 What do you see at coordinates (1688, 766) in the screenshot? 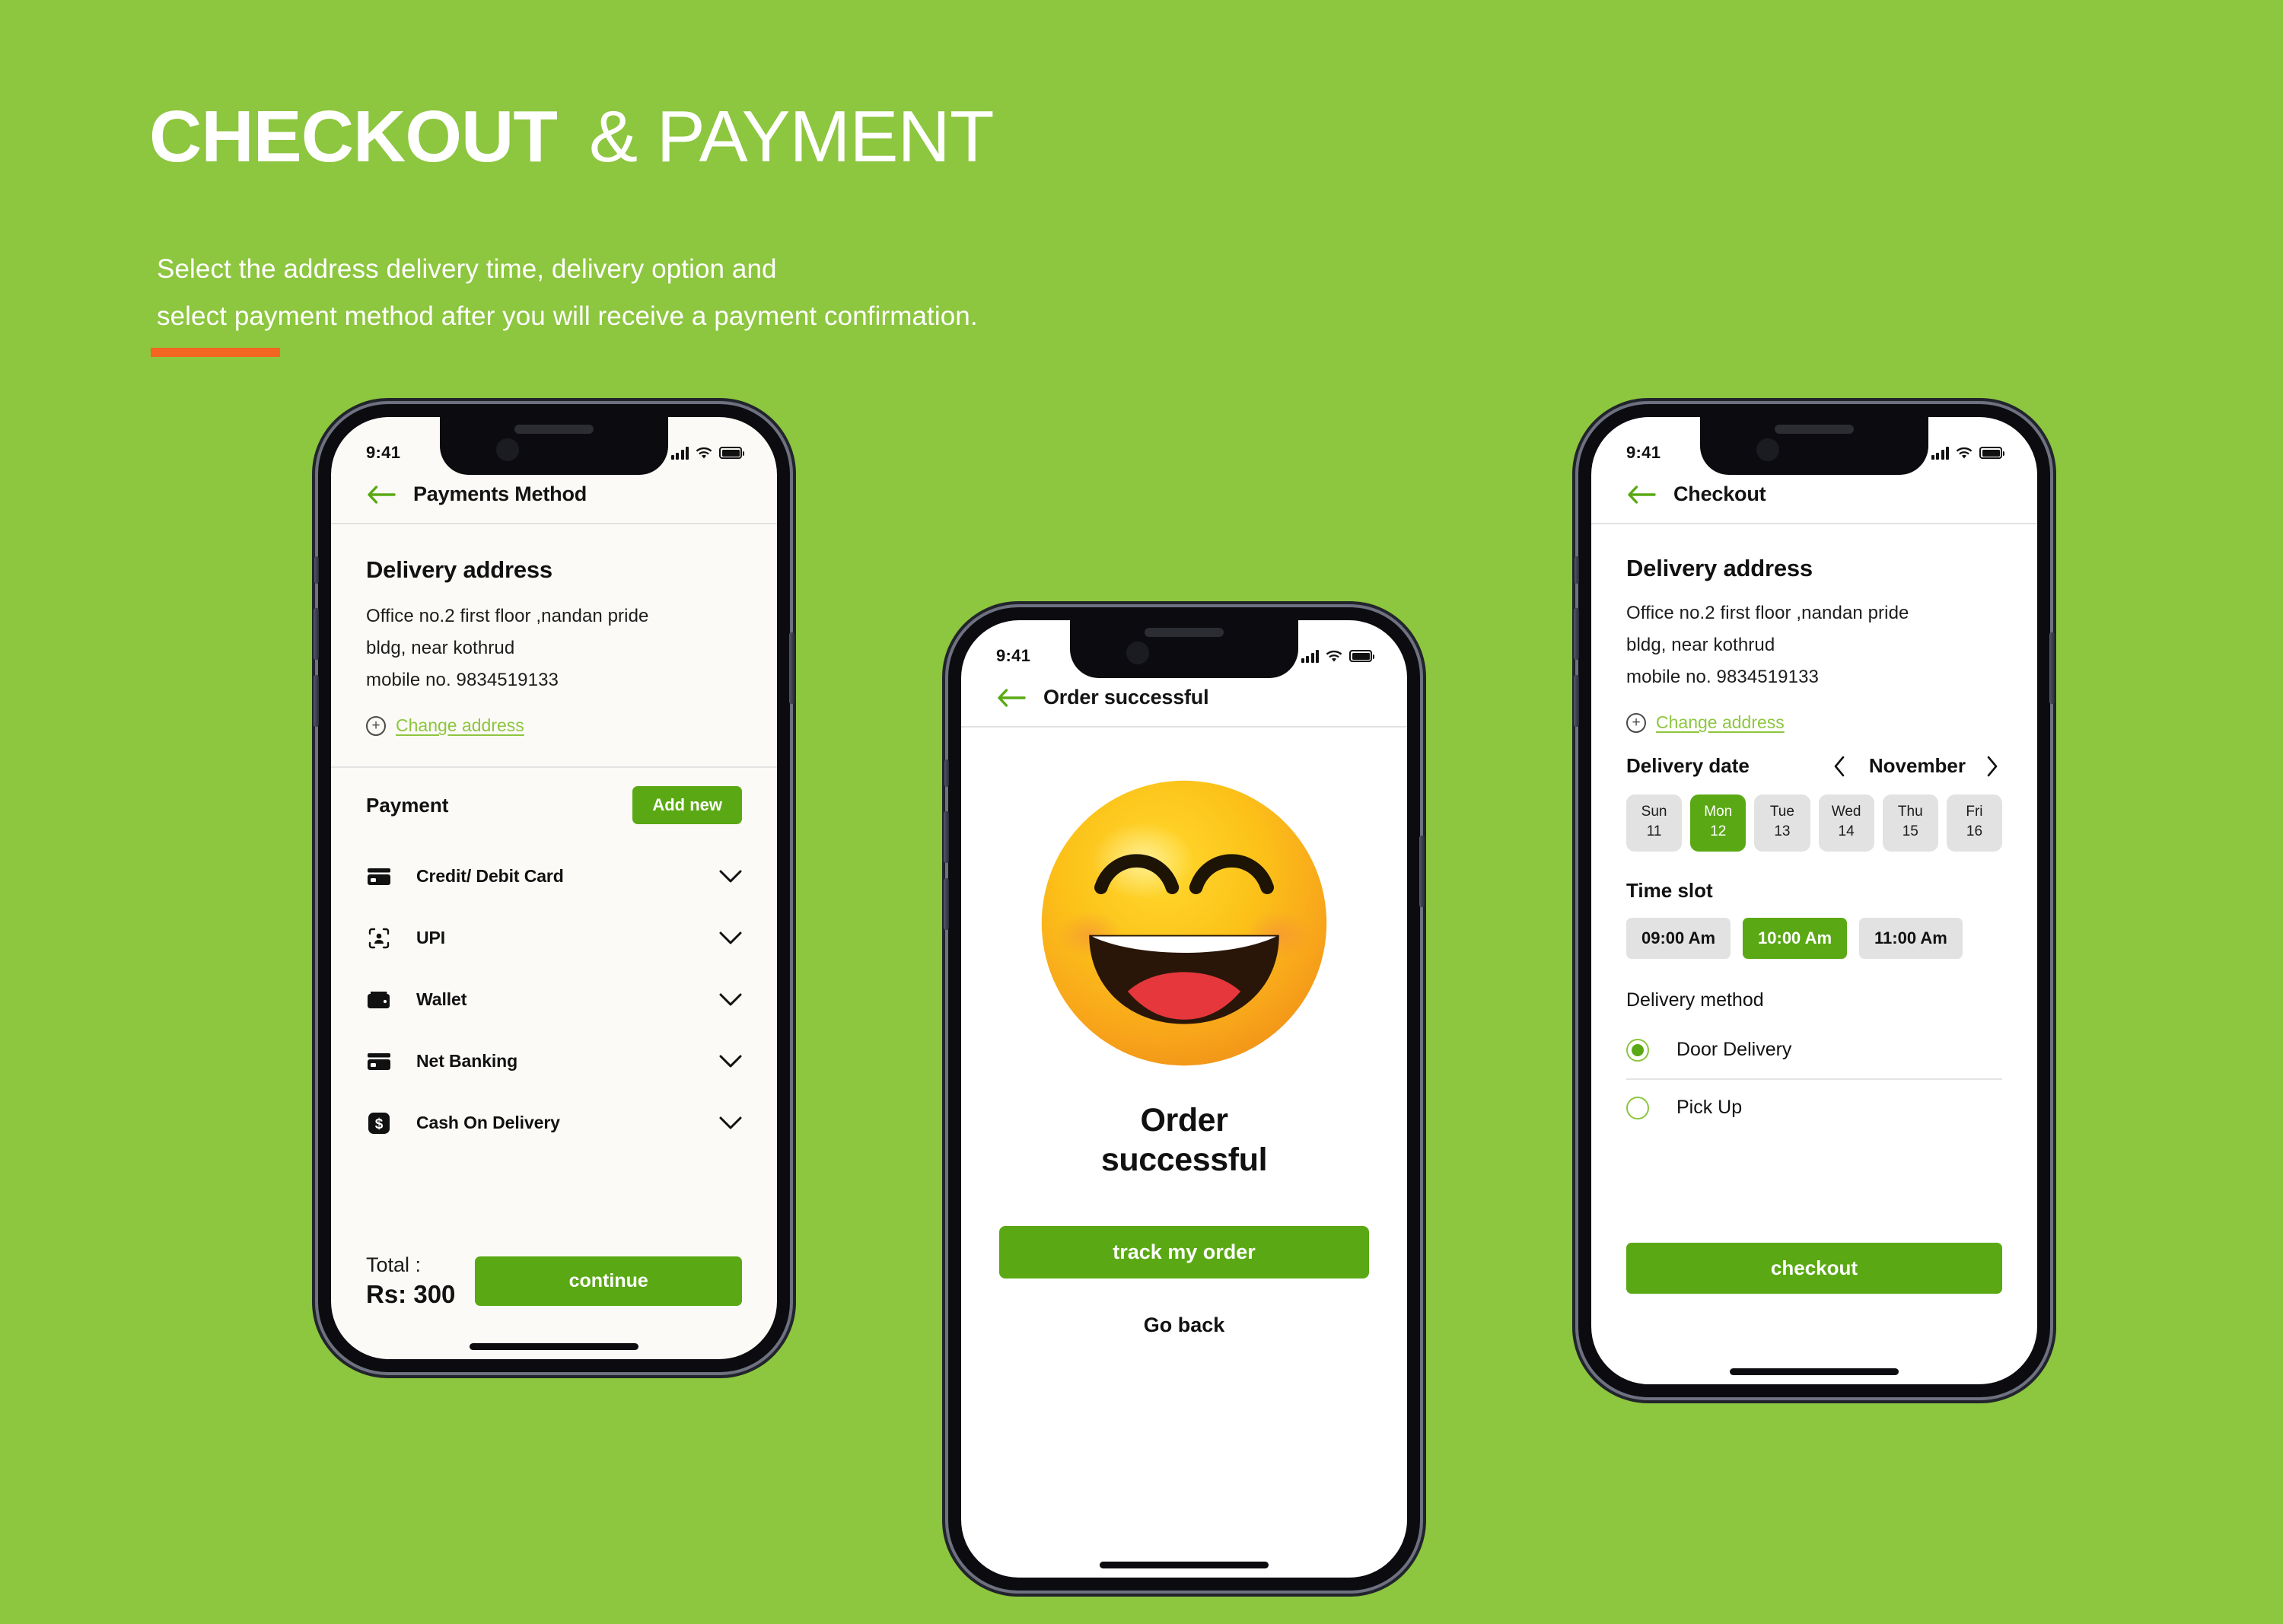
I see `delivery-date-heading: Delivery date` at bounding box center [1688, 766].